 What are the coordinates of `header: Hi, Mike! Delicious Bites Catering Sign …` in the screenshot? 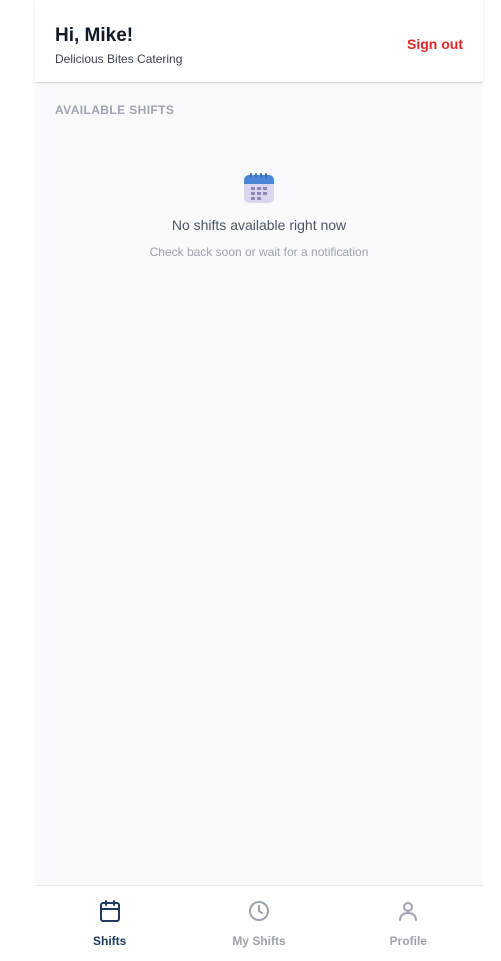 It's located at (259, 41).